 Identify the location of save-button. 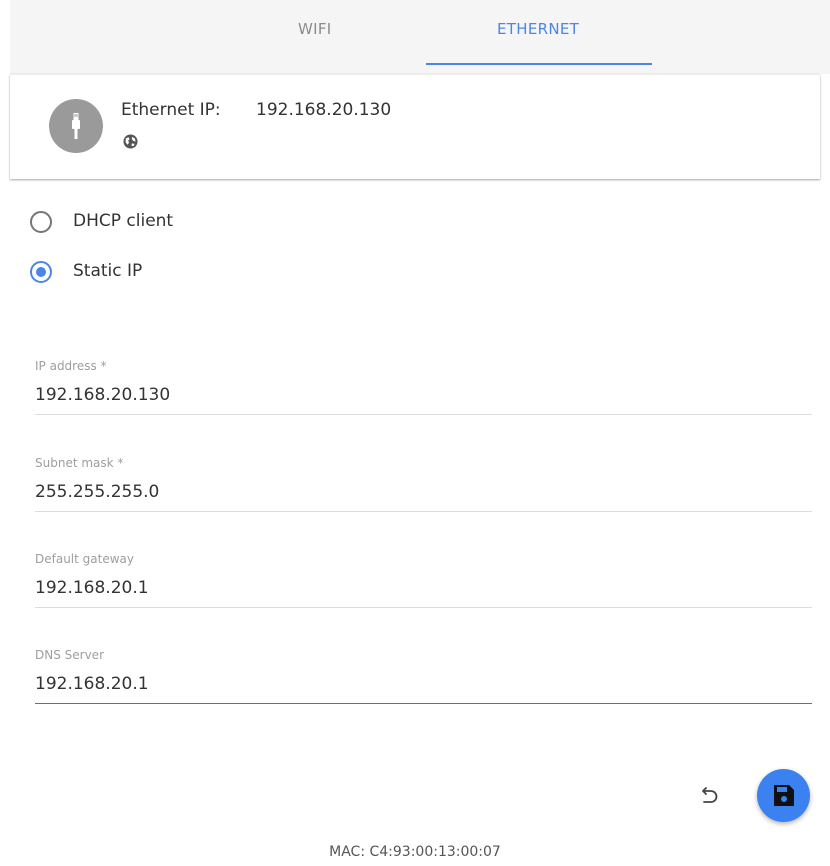
(783, 795).